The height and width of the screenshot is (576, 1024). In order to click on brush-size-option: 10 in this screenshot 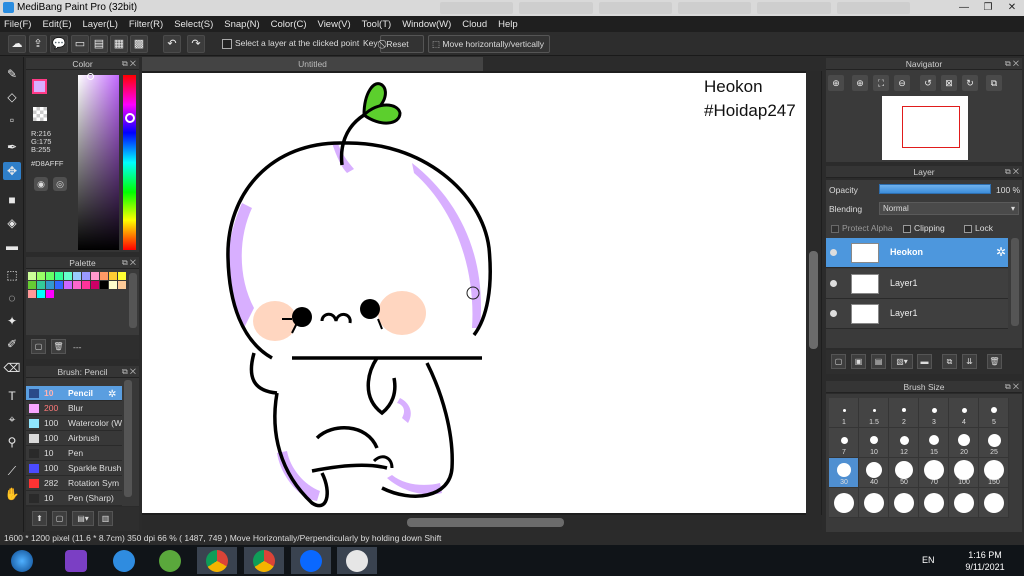, I will do `click(874, 443)`.